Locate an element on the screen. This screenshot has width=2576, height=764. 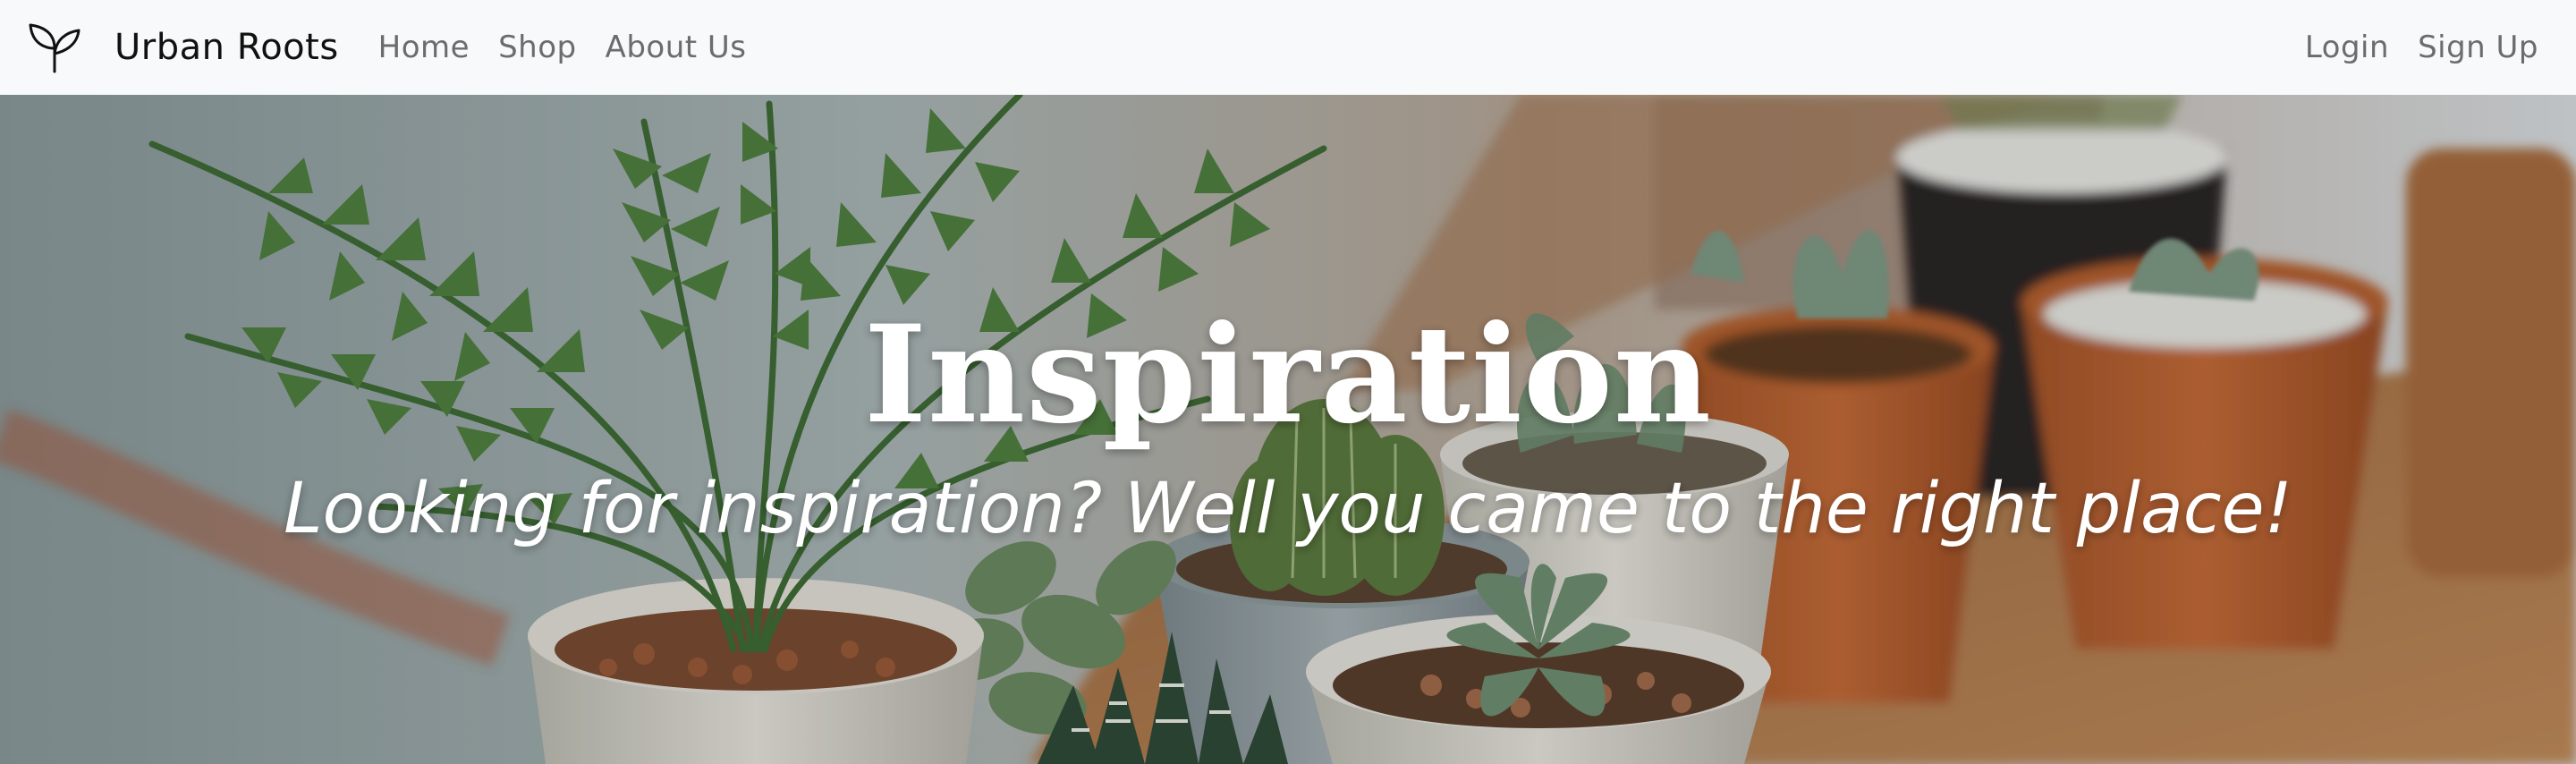
hero-title: Inspiration is located at coordinates (1288, 375).